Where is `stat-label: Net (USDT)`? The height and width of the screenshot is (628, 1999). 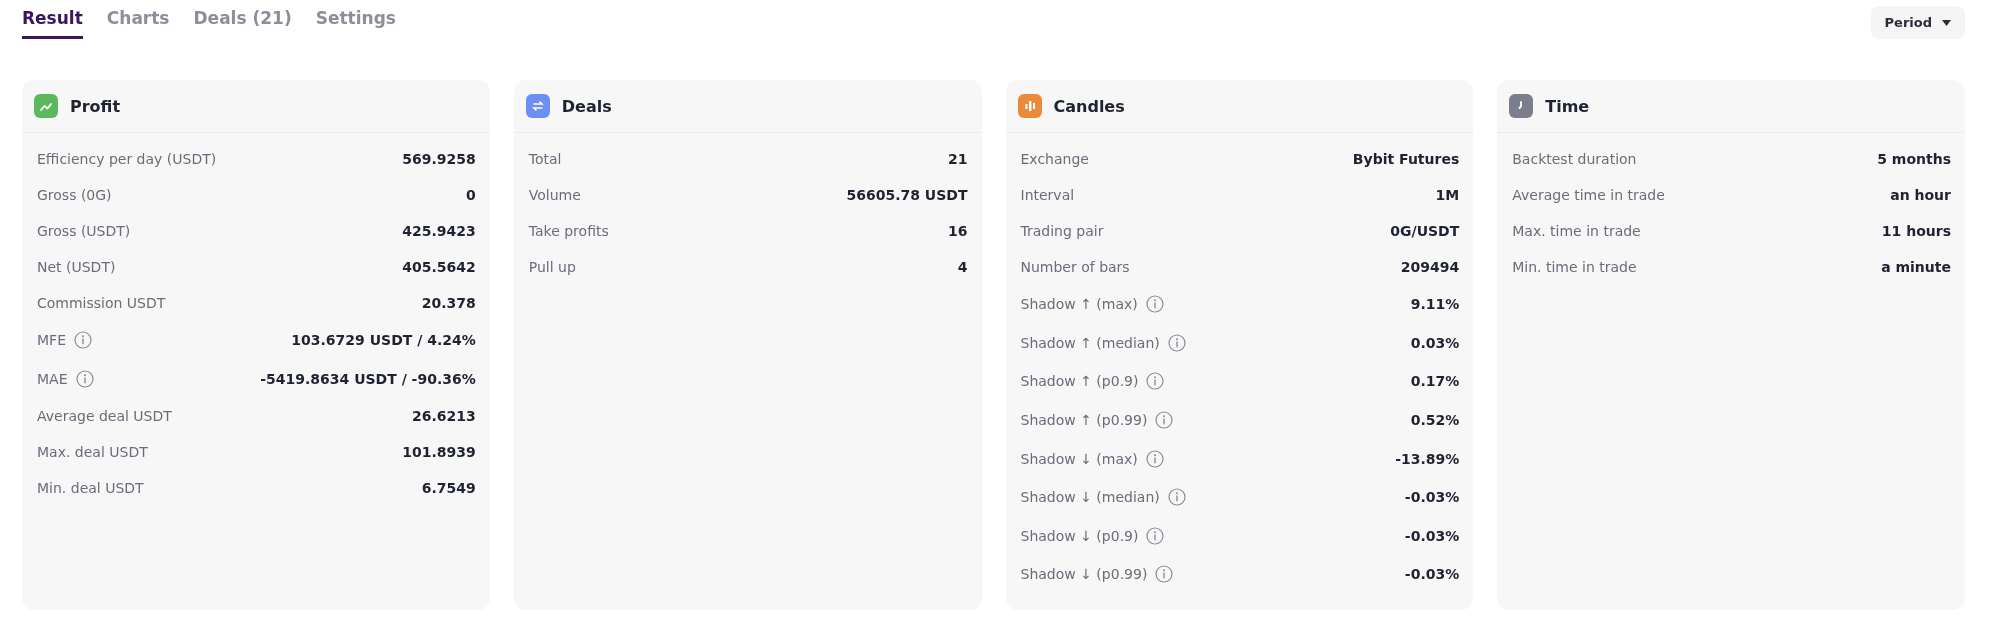 stat-label: Net (USDT) is located at coordinates (76, 267).